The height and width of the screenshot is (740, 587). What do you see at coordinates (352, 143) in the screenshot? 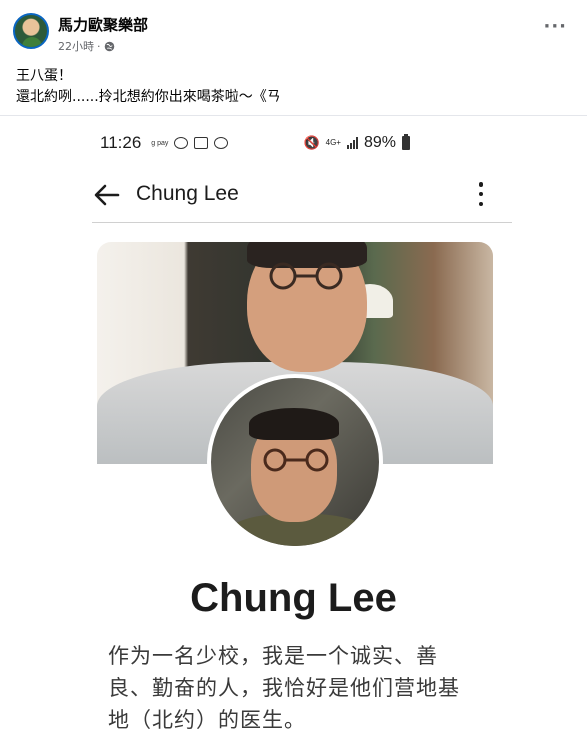
I see `signal-icon` at bounding box center [352, 143].